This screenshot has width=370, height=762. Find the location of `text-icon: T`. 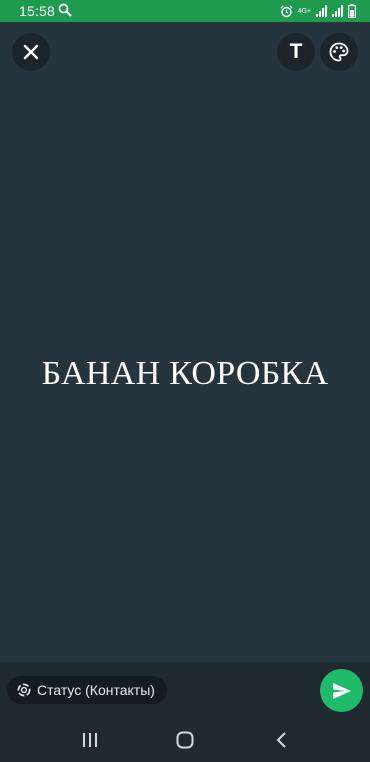

text-icon: T is located at coordinates (296, 51).